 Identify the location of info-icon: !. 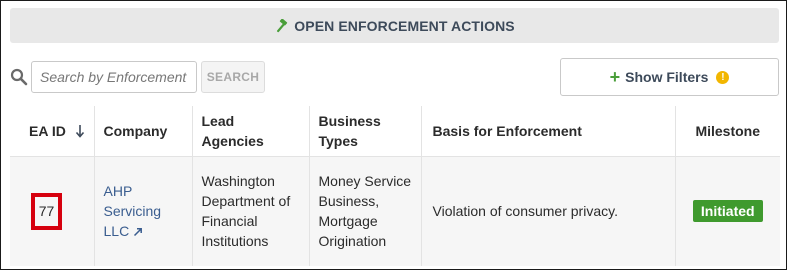
(723, 77).